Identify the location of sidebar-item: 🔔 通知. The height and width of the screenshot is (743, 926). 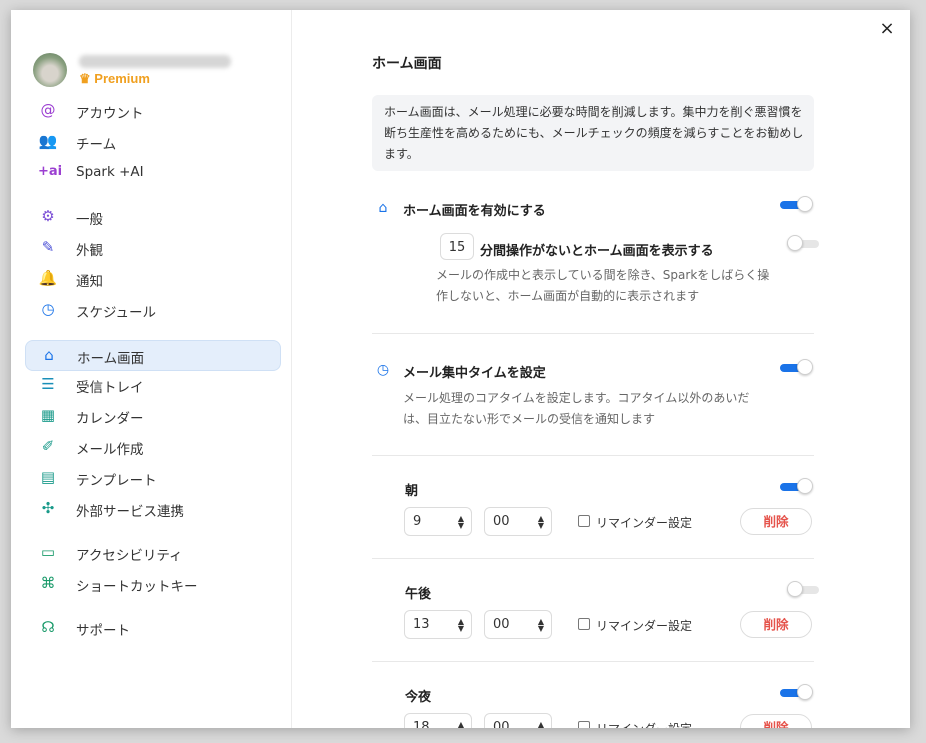
(152, 278).